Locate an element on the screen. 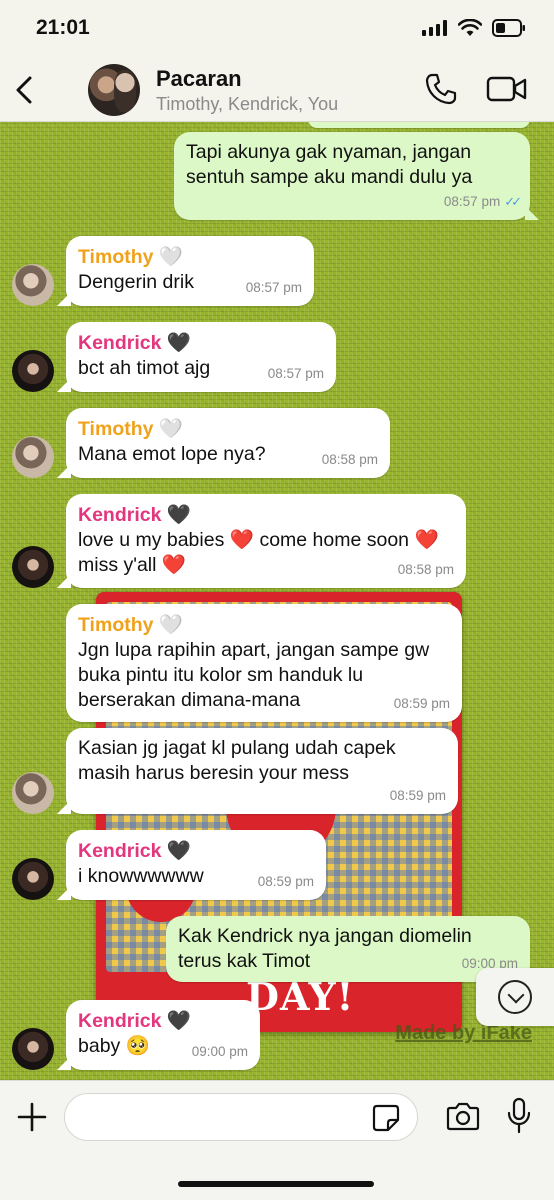 This screenshot has width=554, height=1200. message-input is located at coordinates (241, 1117).